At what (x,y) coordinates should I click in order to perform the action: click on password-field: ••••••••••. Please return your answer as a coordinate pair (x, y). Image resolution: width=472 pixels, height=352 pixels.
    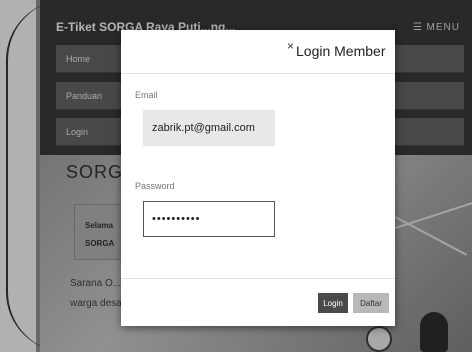
    Looking at the image, I should click on (209, 219).